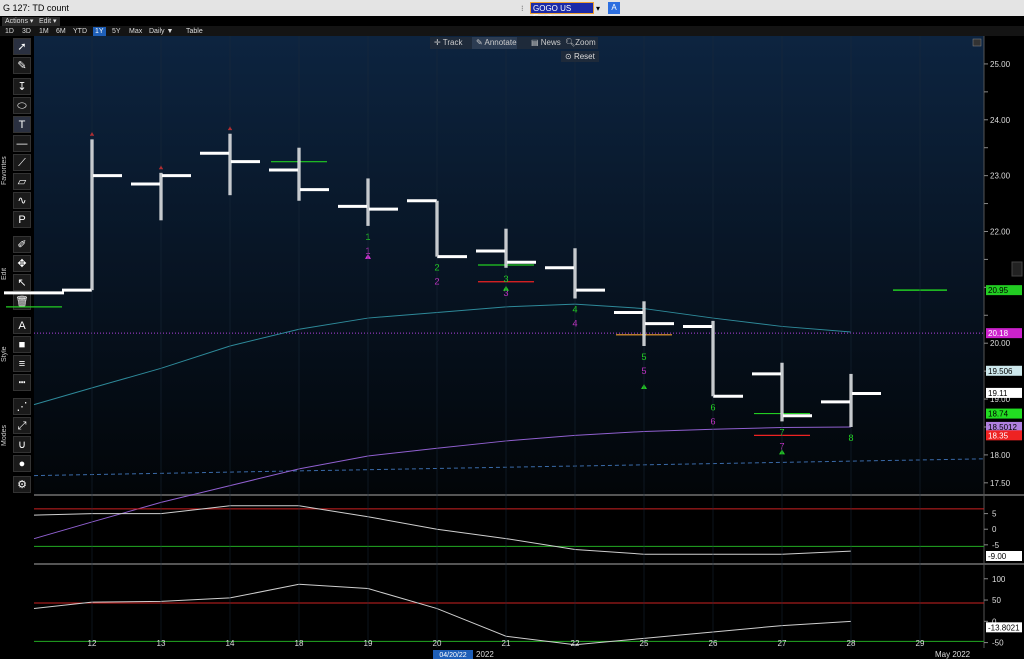 The image size is (1024, 659). I want to click on oscillator-last-label: -13.8021, so click(1004, 627).